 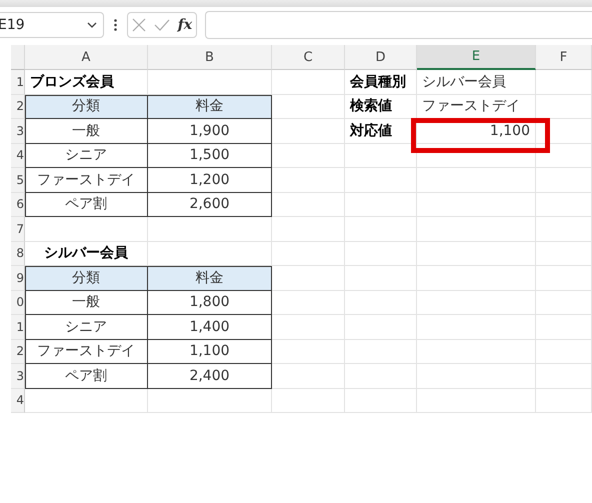 What do you see at coordinates (381, 57) in the screenshot?
I see `column-header: D` at bounding box center [381, 57].